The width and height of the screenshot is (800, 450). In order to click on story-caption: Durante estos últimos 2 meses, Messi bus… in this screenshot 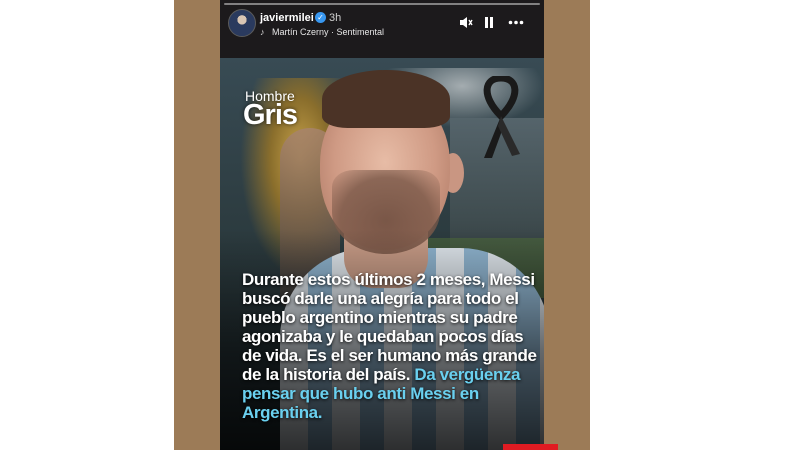, I will do `click(391, 346)`.